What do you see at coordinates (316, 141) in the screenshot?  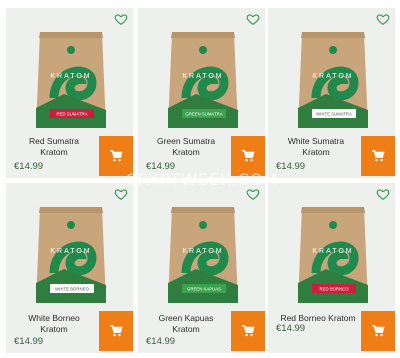 I see `product-name-line1: White Sumatra` at bounding box center [316, 141].